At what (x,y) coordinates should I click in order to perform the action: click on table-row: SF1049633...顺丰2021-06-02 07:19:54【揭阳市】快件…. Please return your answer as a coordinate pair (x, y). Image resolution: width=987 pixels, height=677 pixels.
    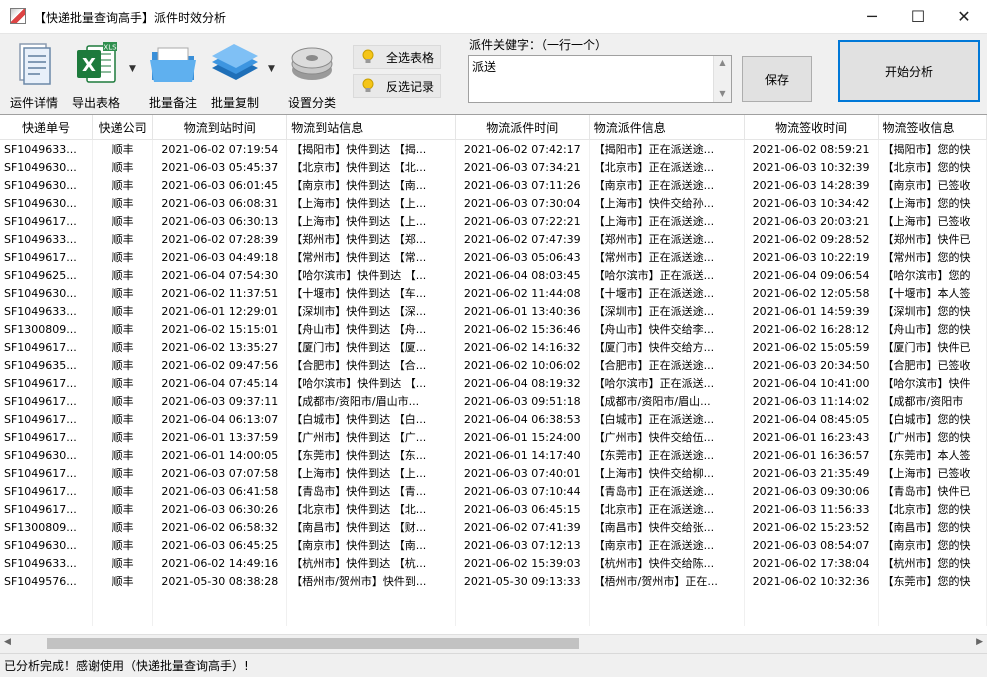
    Looking at the image, I should click on (493, 149).